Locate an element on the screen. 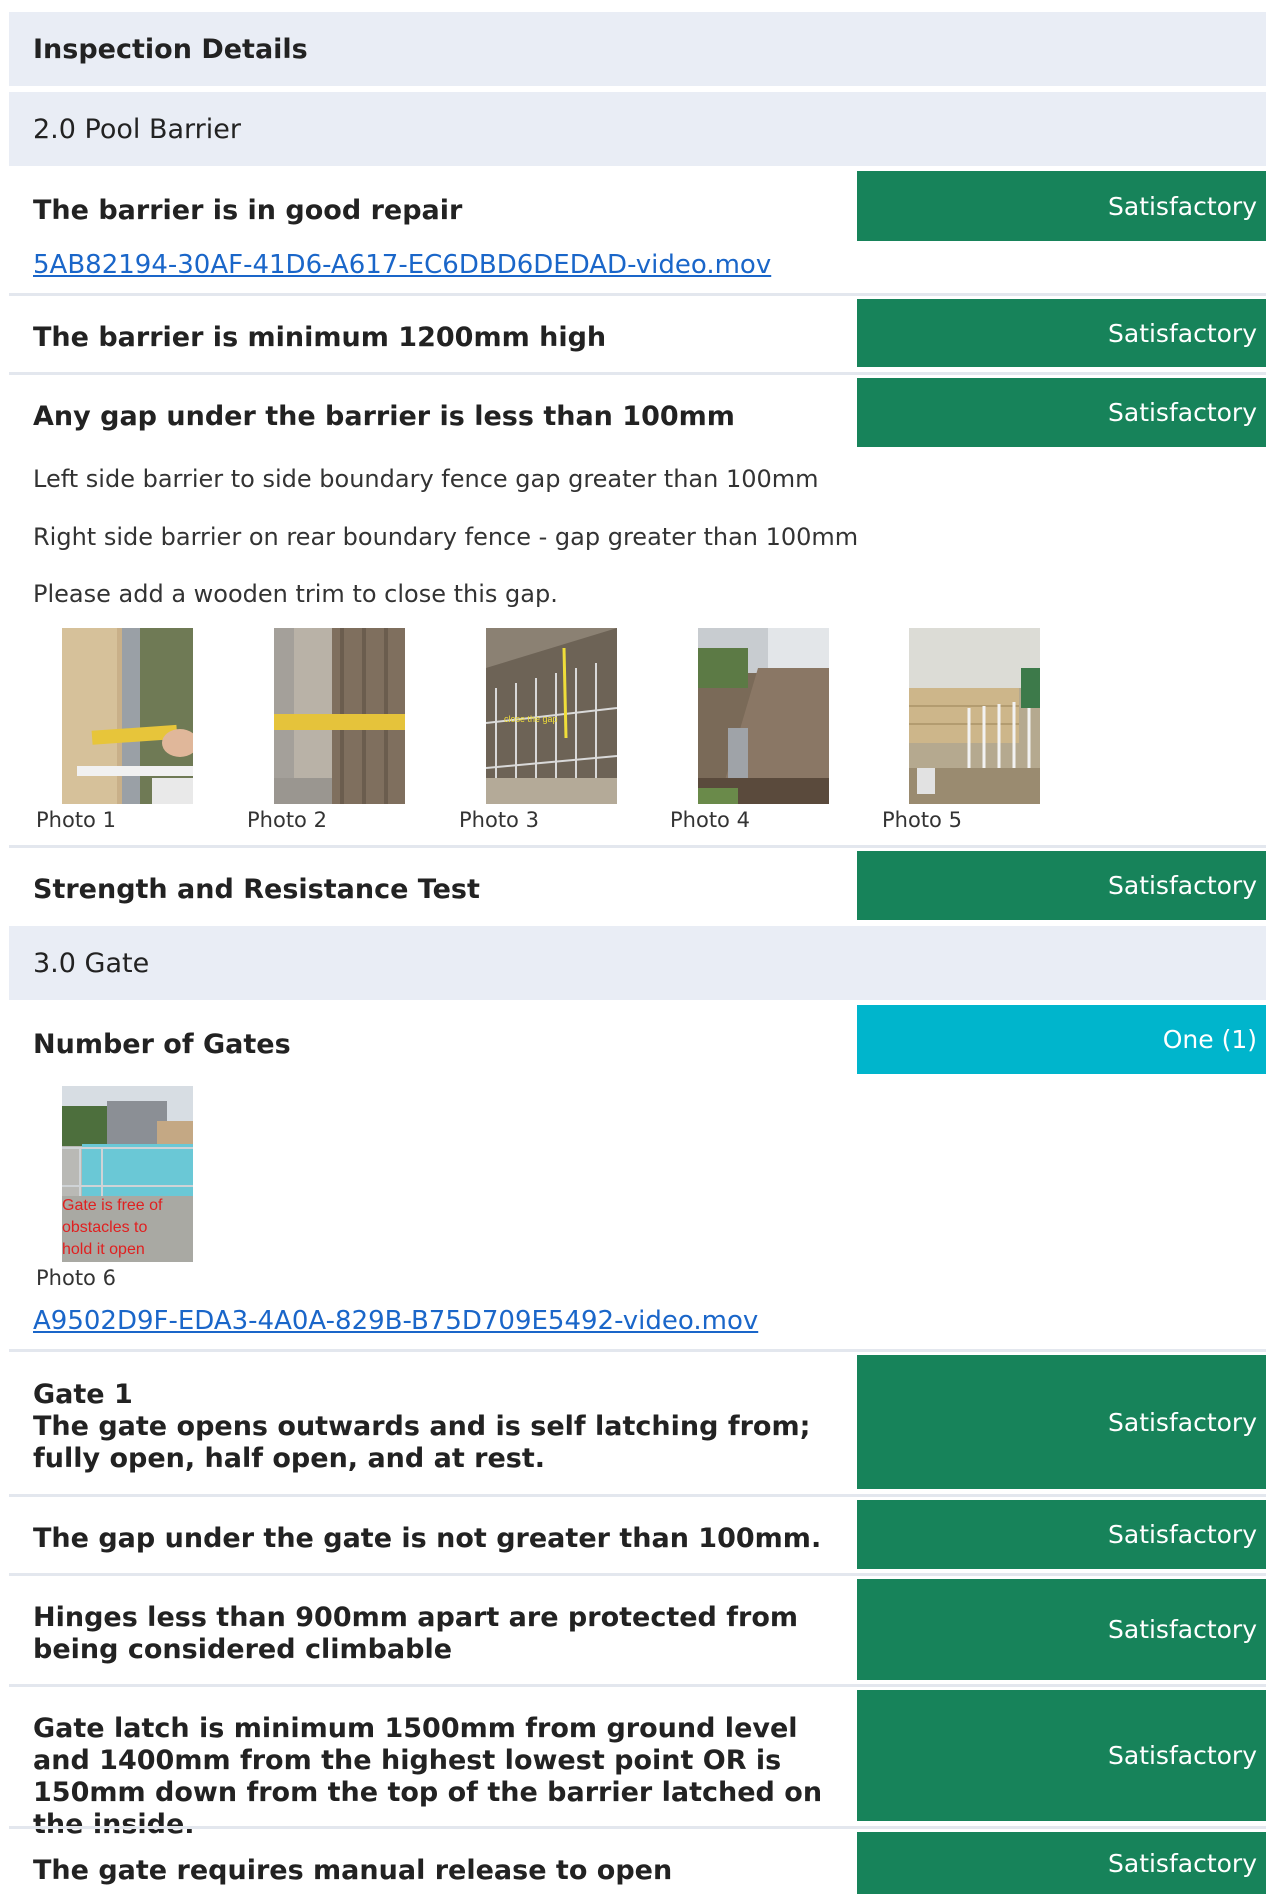 Image resolution: width=1266 pixels, height=1894 pixels. photo-caption: Photo 2 is located at coordinates (287, 820).